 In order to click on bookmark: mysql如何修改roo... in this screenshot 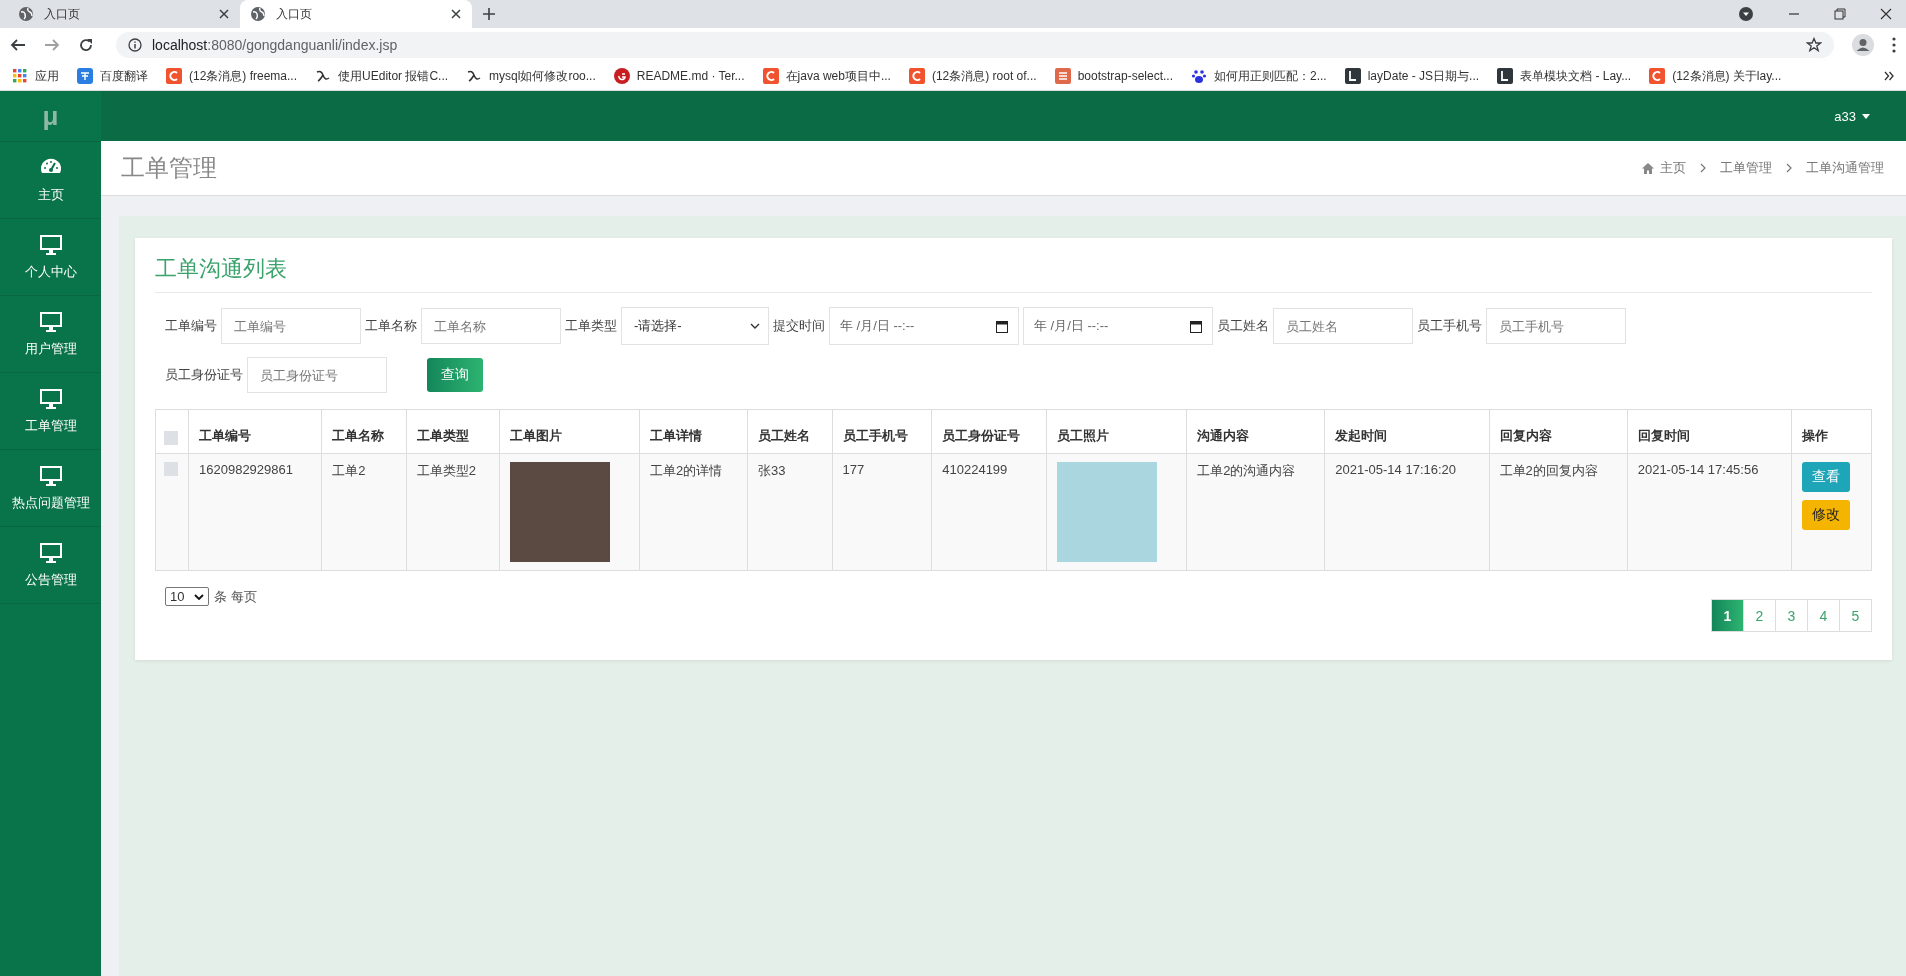, I will do `click(531, 76)`.